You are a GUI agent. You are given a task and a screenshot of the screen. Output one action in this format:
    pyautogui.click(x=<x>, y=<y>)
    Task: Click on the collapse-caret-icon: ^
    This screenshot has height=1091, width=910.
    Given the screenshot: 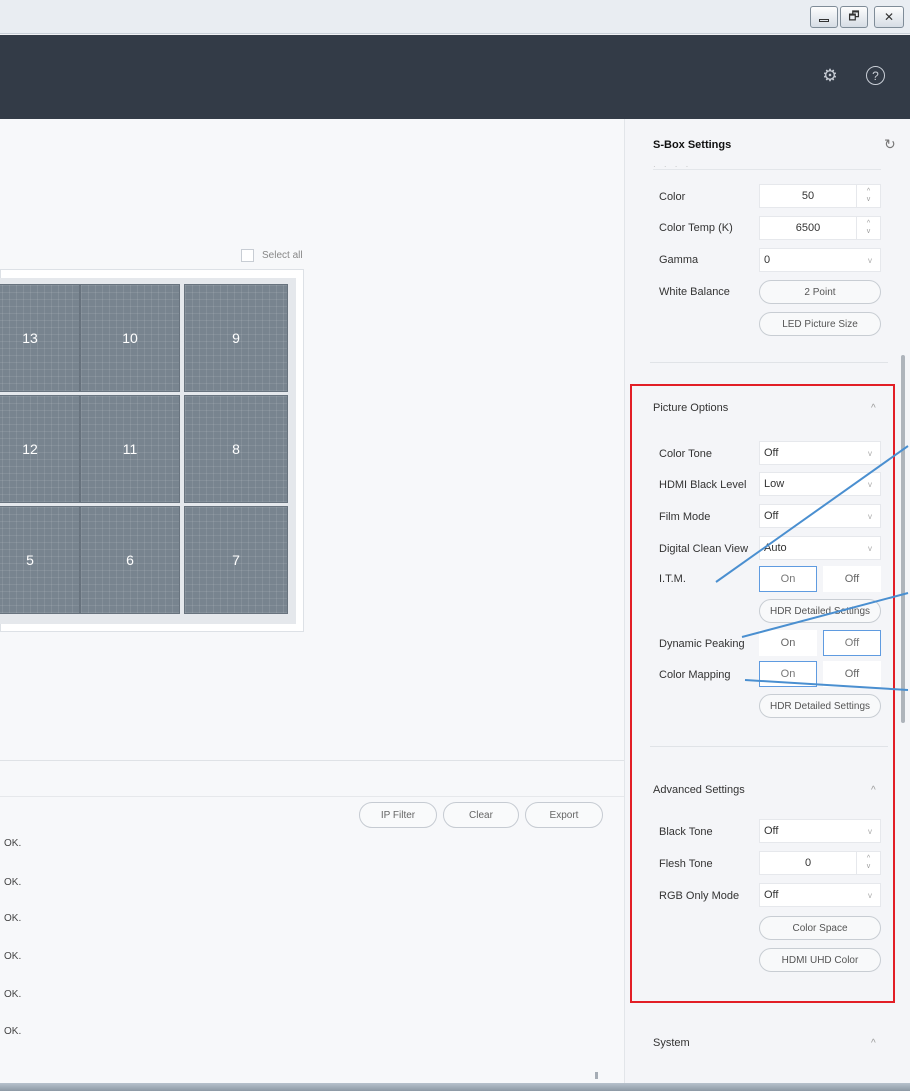 What is the action you would take?
    pyautogui.click(x=873, y=1043)
    